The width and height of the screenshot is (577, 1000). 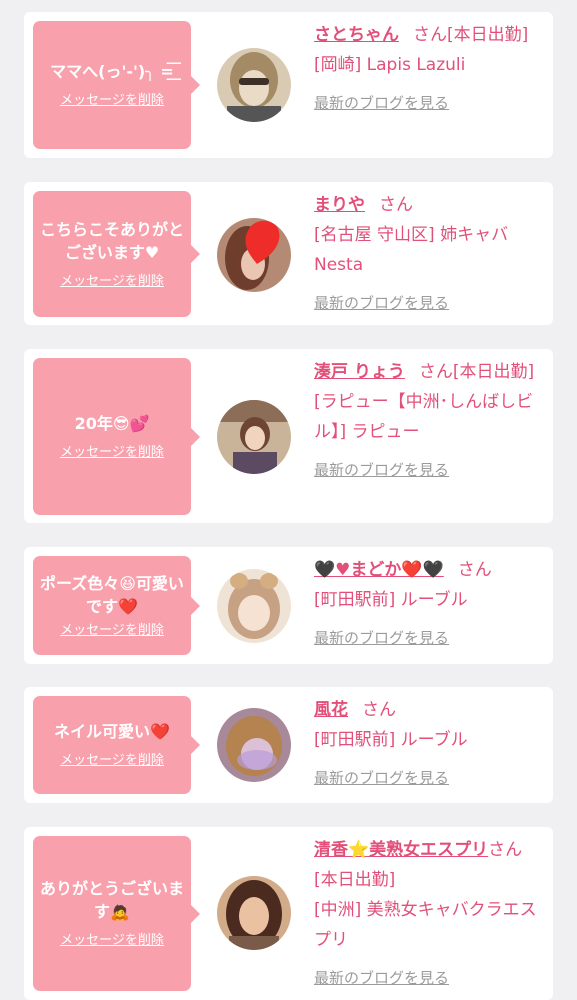 I want to click on message-text: こちらこそありがとございます♥, so click(x=112, y=240).